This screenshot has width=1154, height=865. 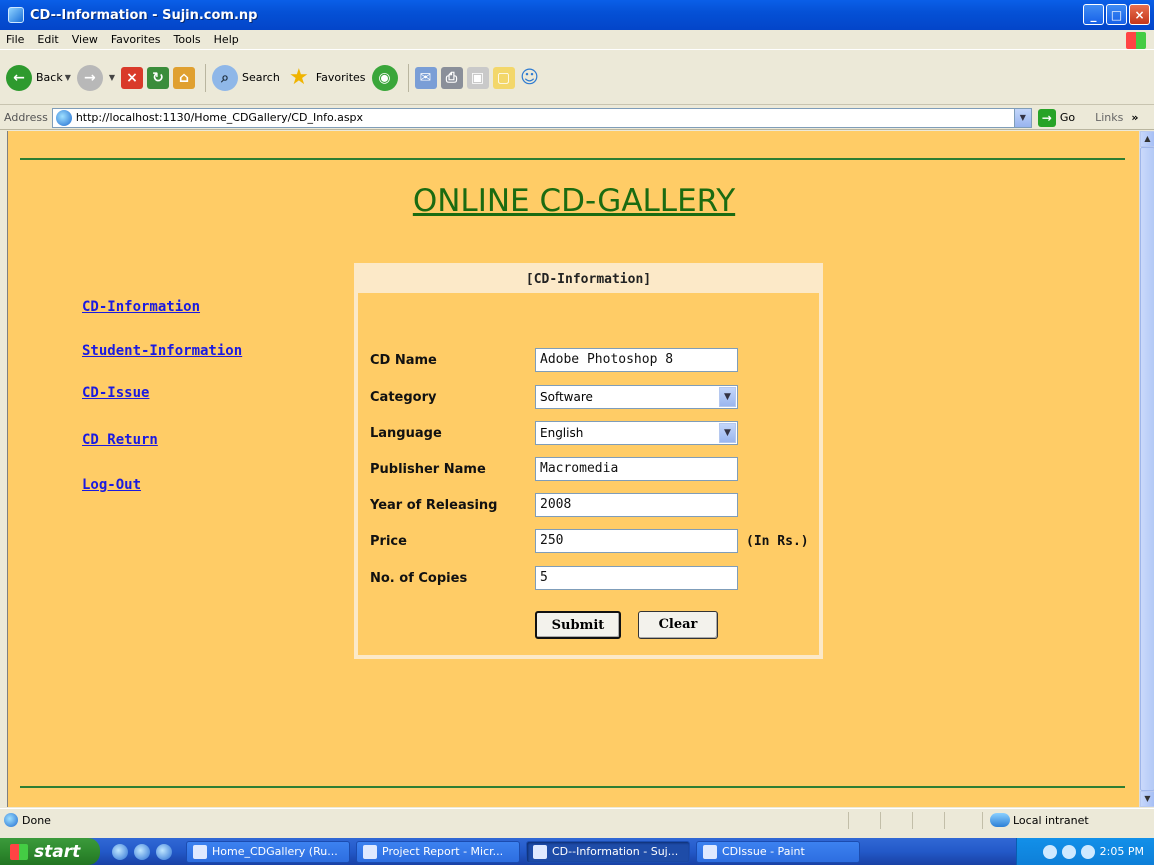 I want to click on search-icon: ⌕, so click(x=225, y=77).